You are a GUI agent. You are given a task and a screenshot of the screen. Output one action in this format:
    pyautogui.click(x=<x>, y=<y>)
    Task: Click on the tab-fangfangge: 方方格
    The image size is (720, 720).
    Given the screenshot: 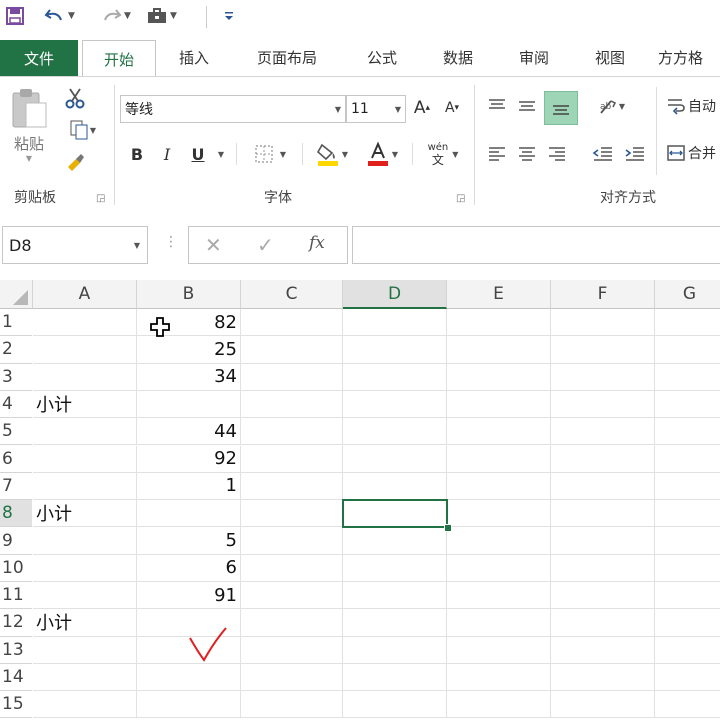 What is the action you would take?
    pyautogui.click(x=689, y=57)
    